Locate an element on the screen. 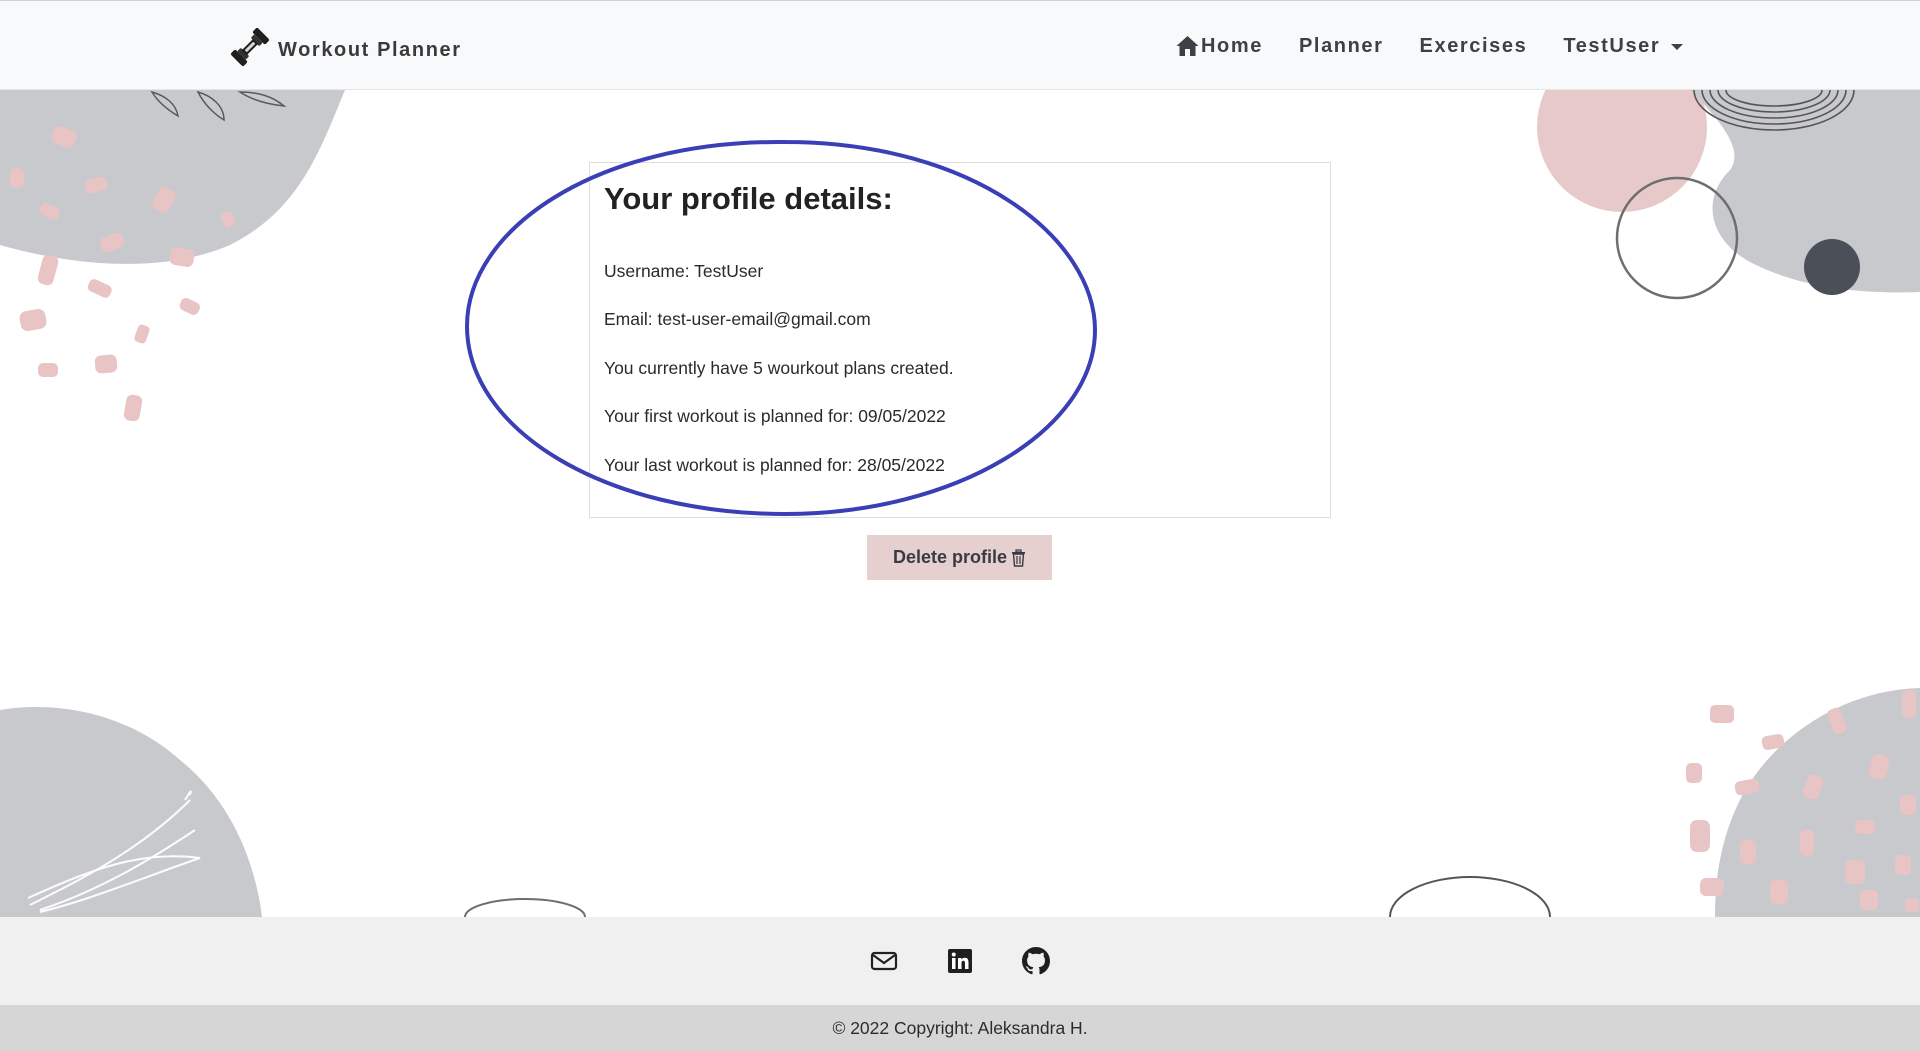  profile-title: Your profile details: is located at coordinates (748, 198).